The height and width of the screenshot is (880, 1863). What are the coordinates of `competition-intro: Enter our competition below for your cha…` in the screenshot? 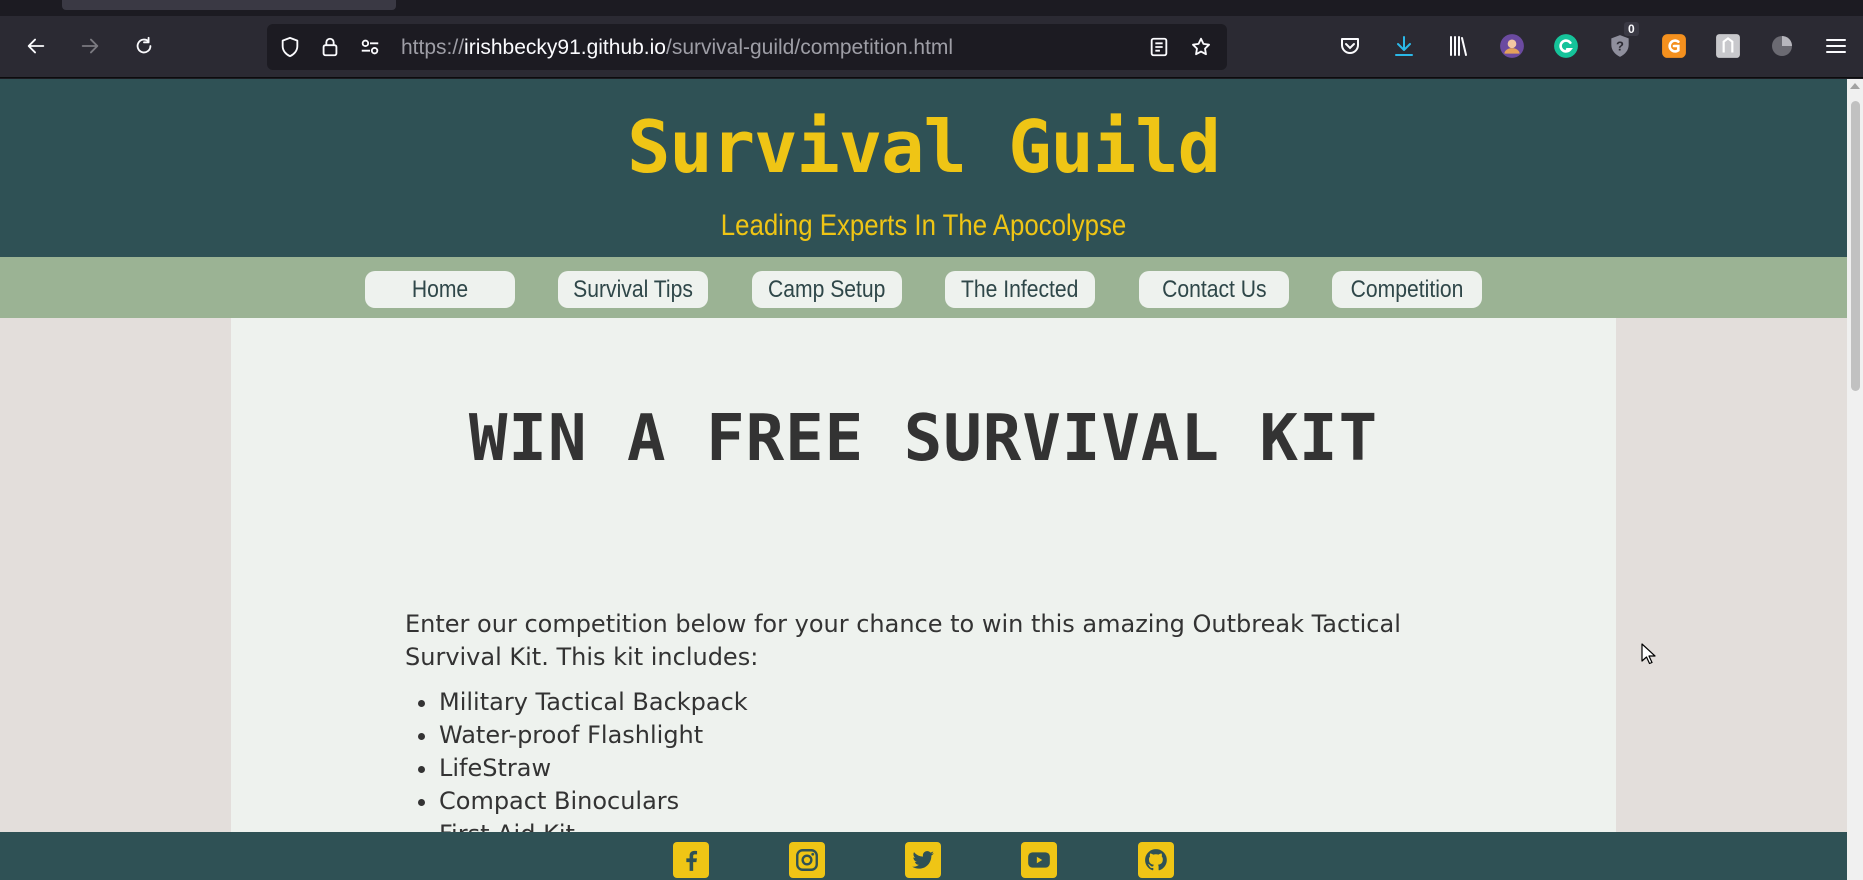 It's located at (903, 640).